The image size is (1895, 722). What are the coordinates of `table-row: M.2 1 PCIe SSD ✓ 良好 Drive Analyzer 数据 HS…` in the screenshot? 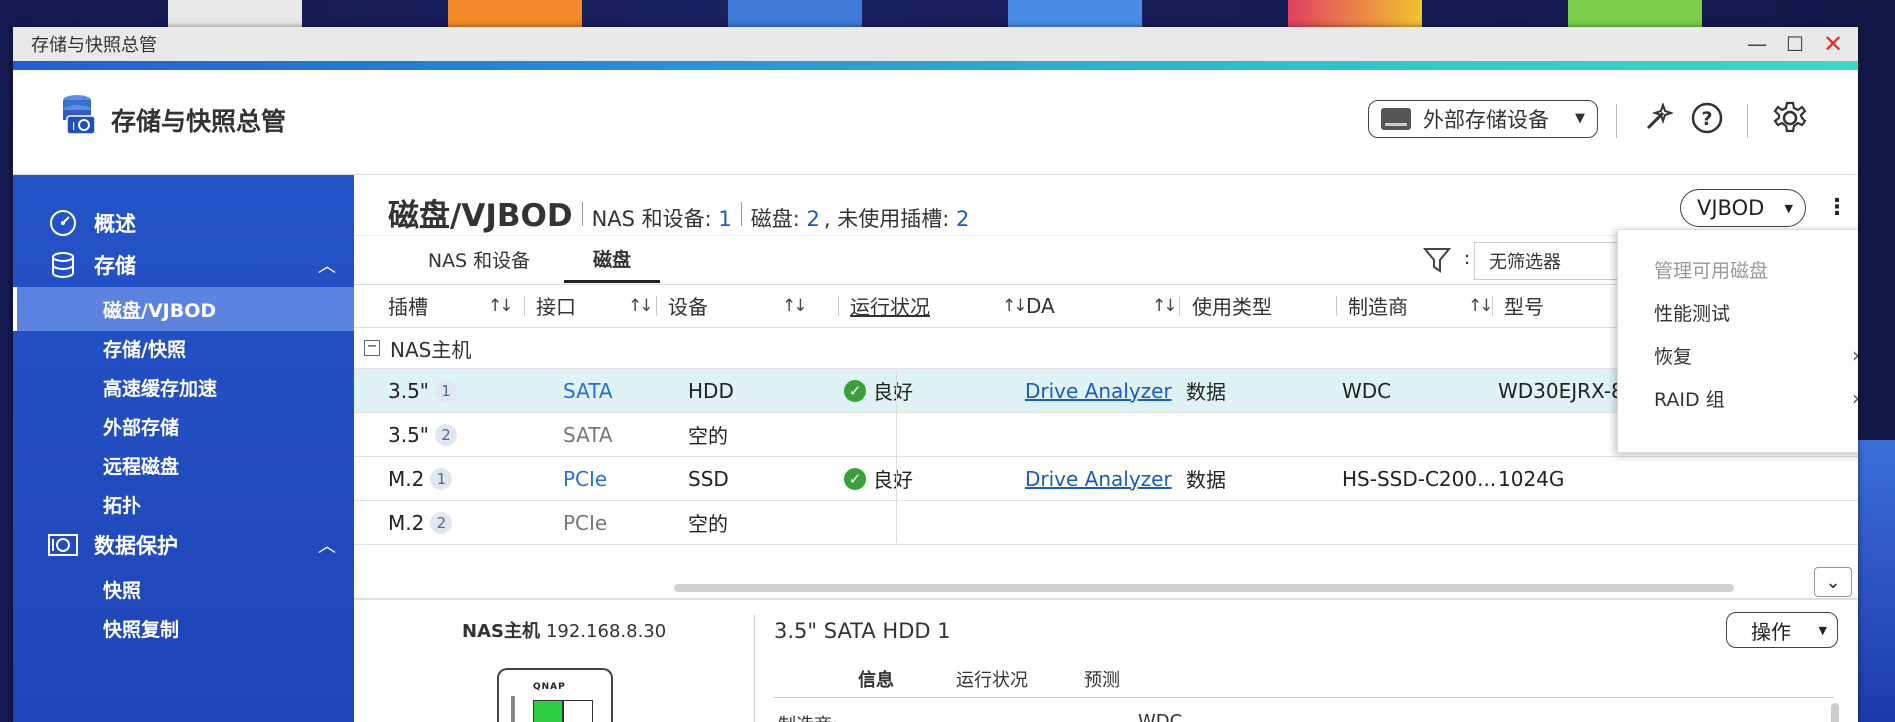 It's located at (1106, 478).